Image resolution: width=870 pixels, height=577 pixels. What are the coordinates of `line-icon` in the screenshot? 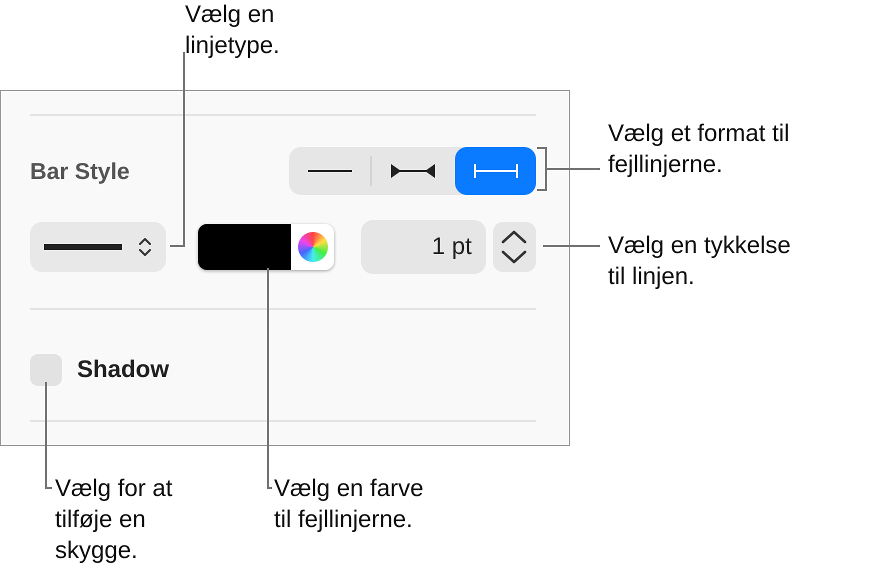 It's located at (330, 171).